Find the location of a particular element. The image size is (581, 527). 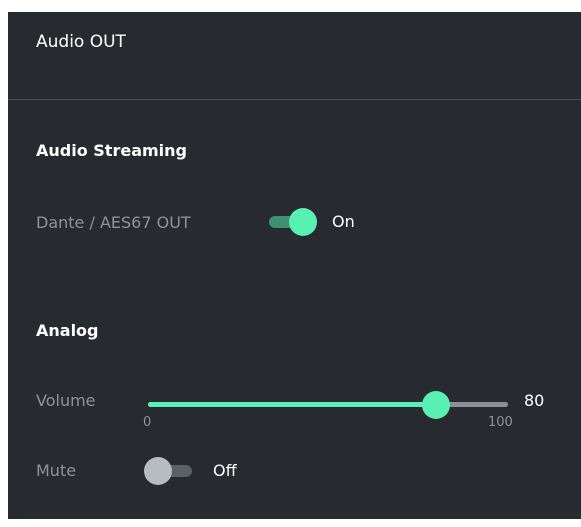

mute-state: Off is located at coordinates (225, 470).